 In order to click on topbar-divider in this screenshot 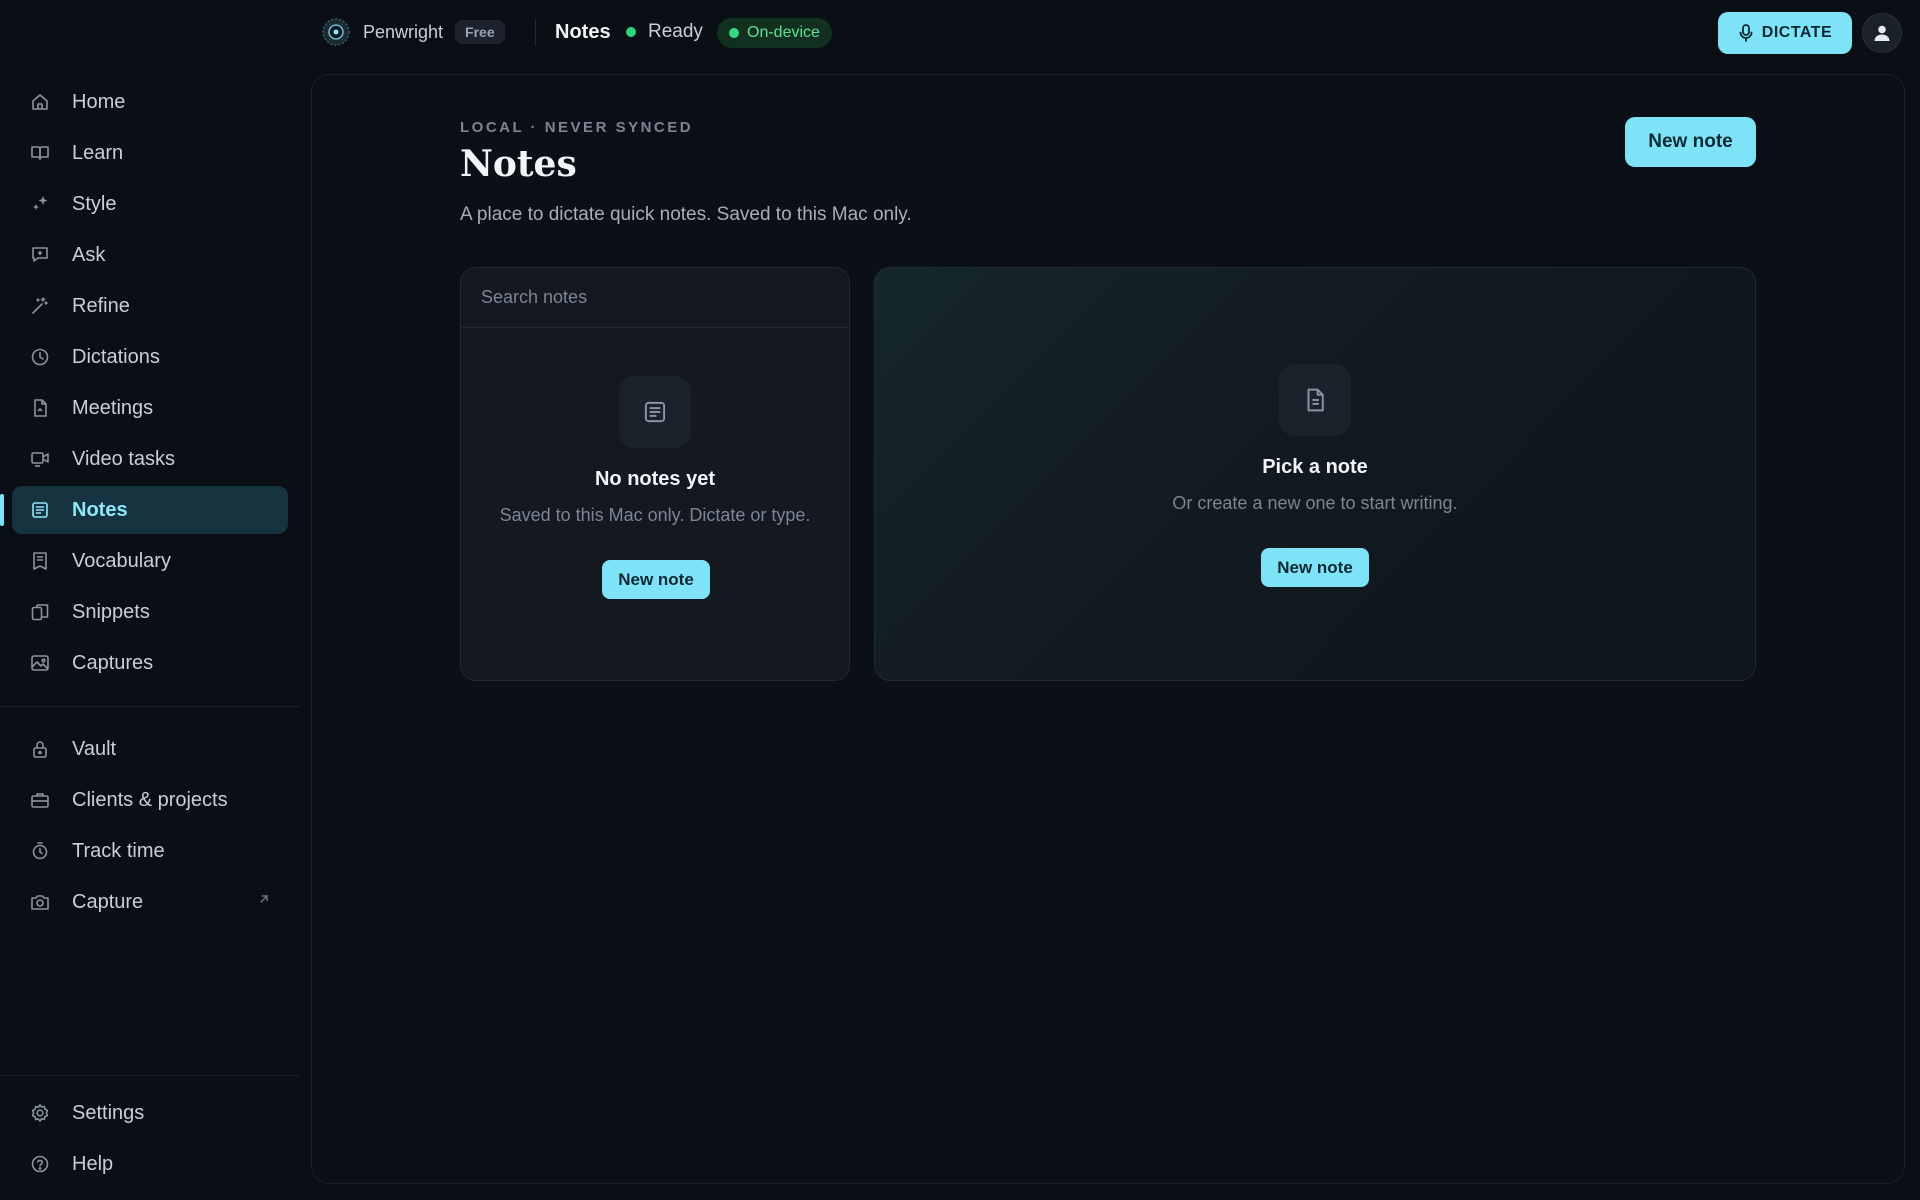, I will do `click(535, 33)`.